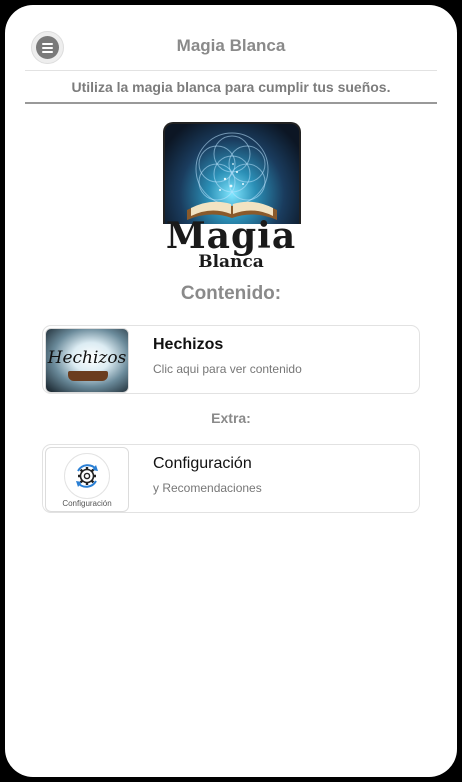 This screenshot has height=782, width=462. I want to click on app-logo: Magia Blanca, so click(232, 197).